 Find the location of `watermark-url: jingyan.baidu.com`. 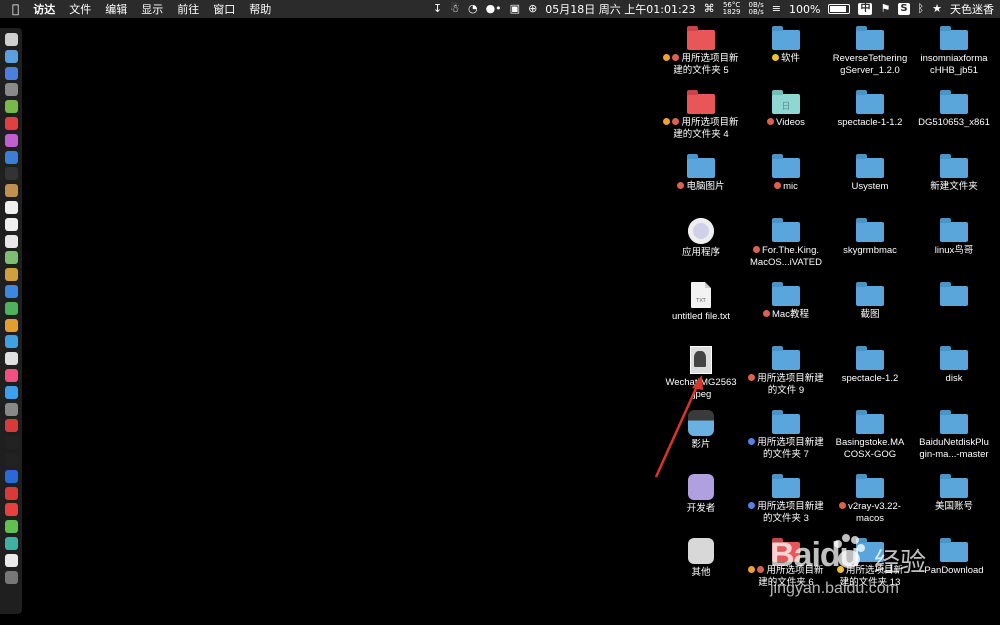

watermark-url: jingyan.baidu.com is located at coordinates (834, 588).